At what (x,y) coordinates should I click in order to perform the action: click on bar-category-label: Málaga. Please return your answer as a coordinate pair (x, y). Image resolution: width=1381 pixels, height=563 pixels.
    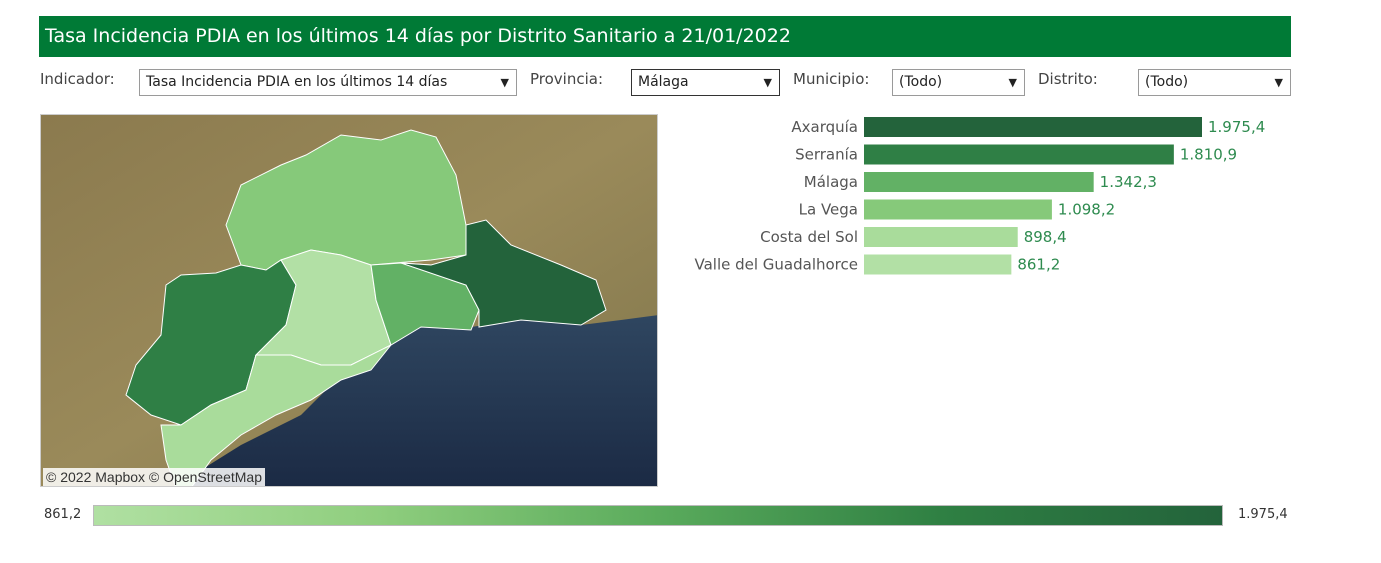
    Looking at the image, I should click on (831, 182).